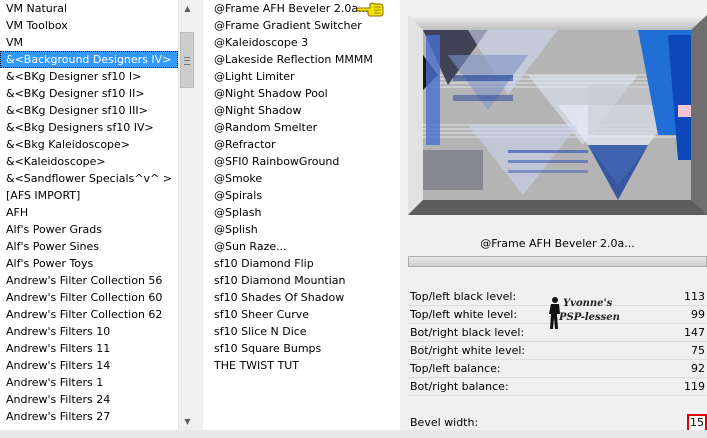 The height and width of the screenshot is (438, 707). Describe the element at coordinates (557, 261) in the screenshot. I see `progress-bar` at that location.